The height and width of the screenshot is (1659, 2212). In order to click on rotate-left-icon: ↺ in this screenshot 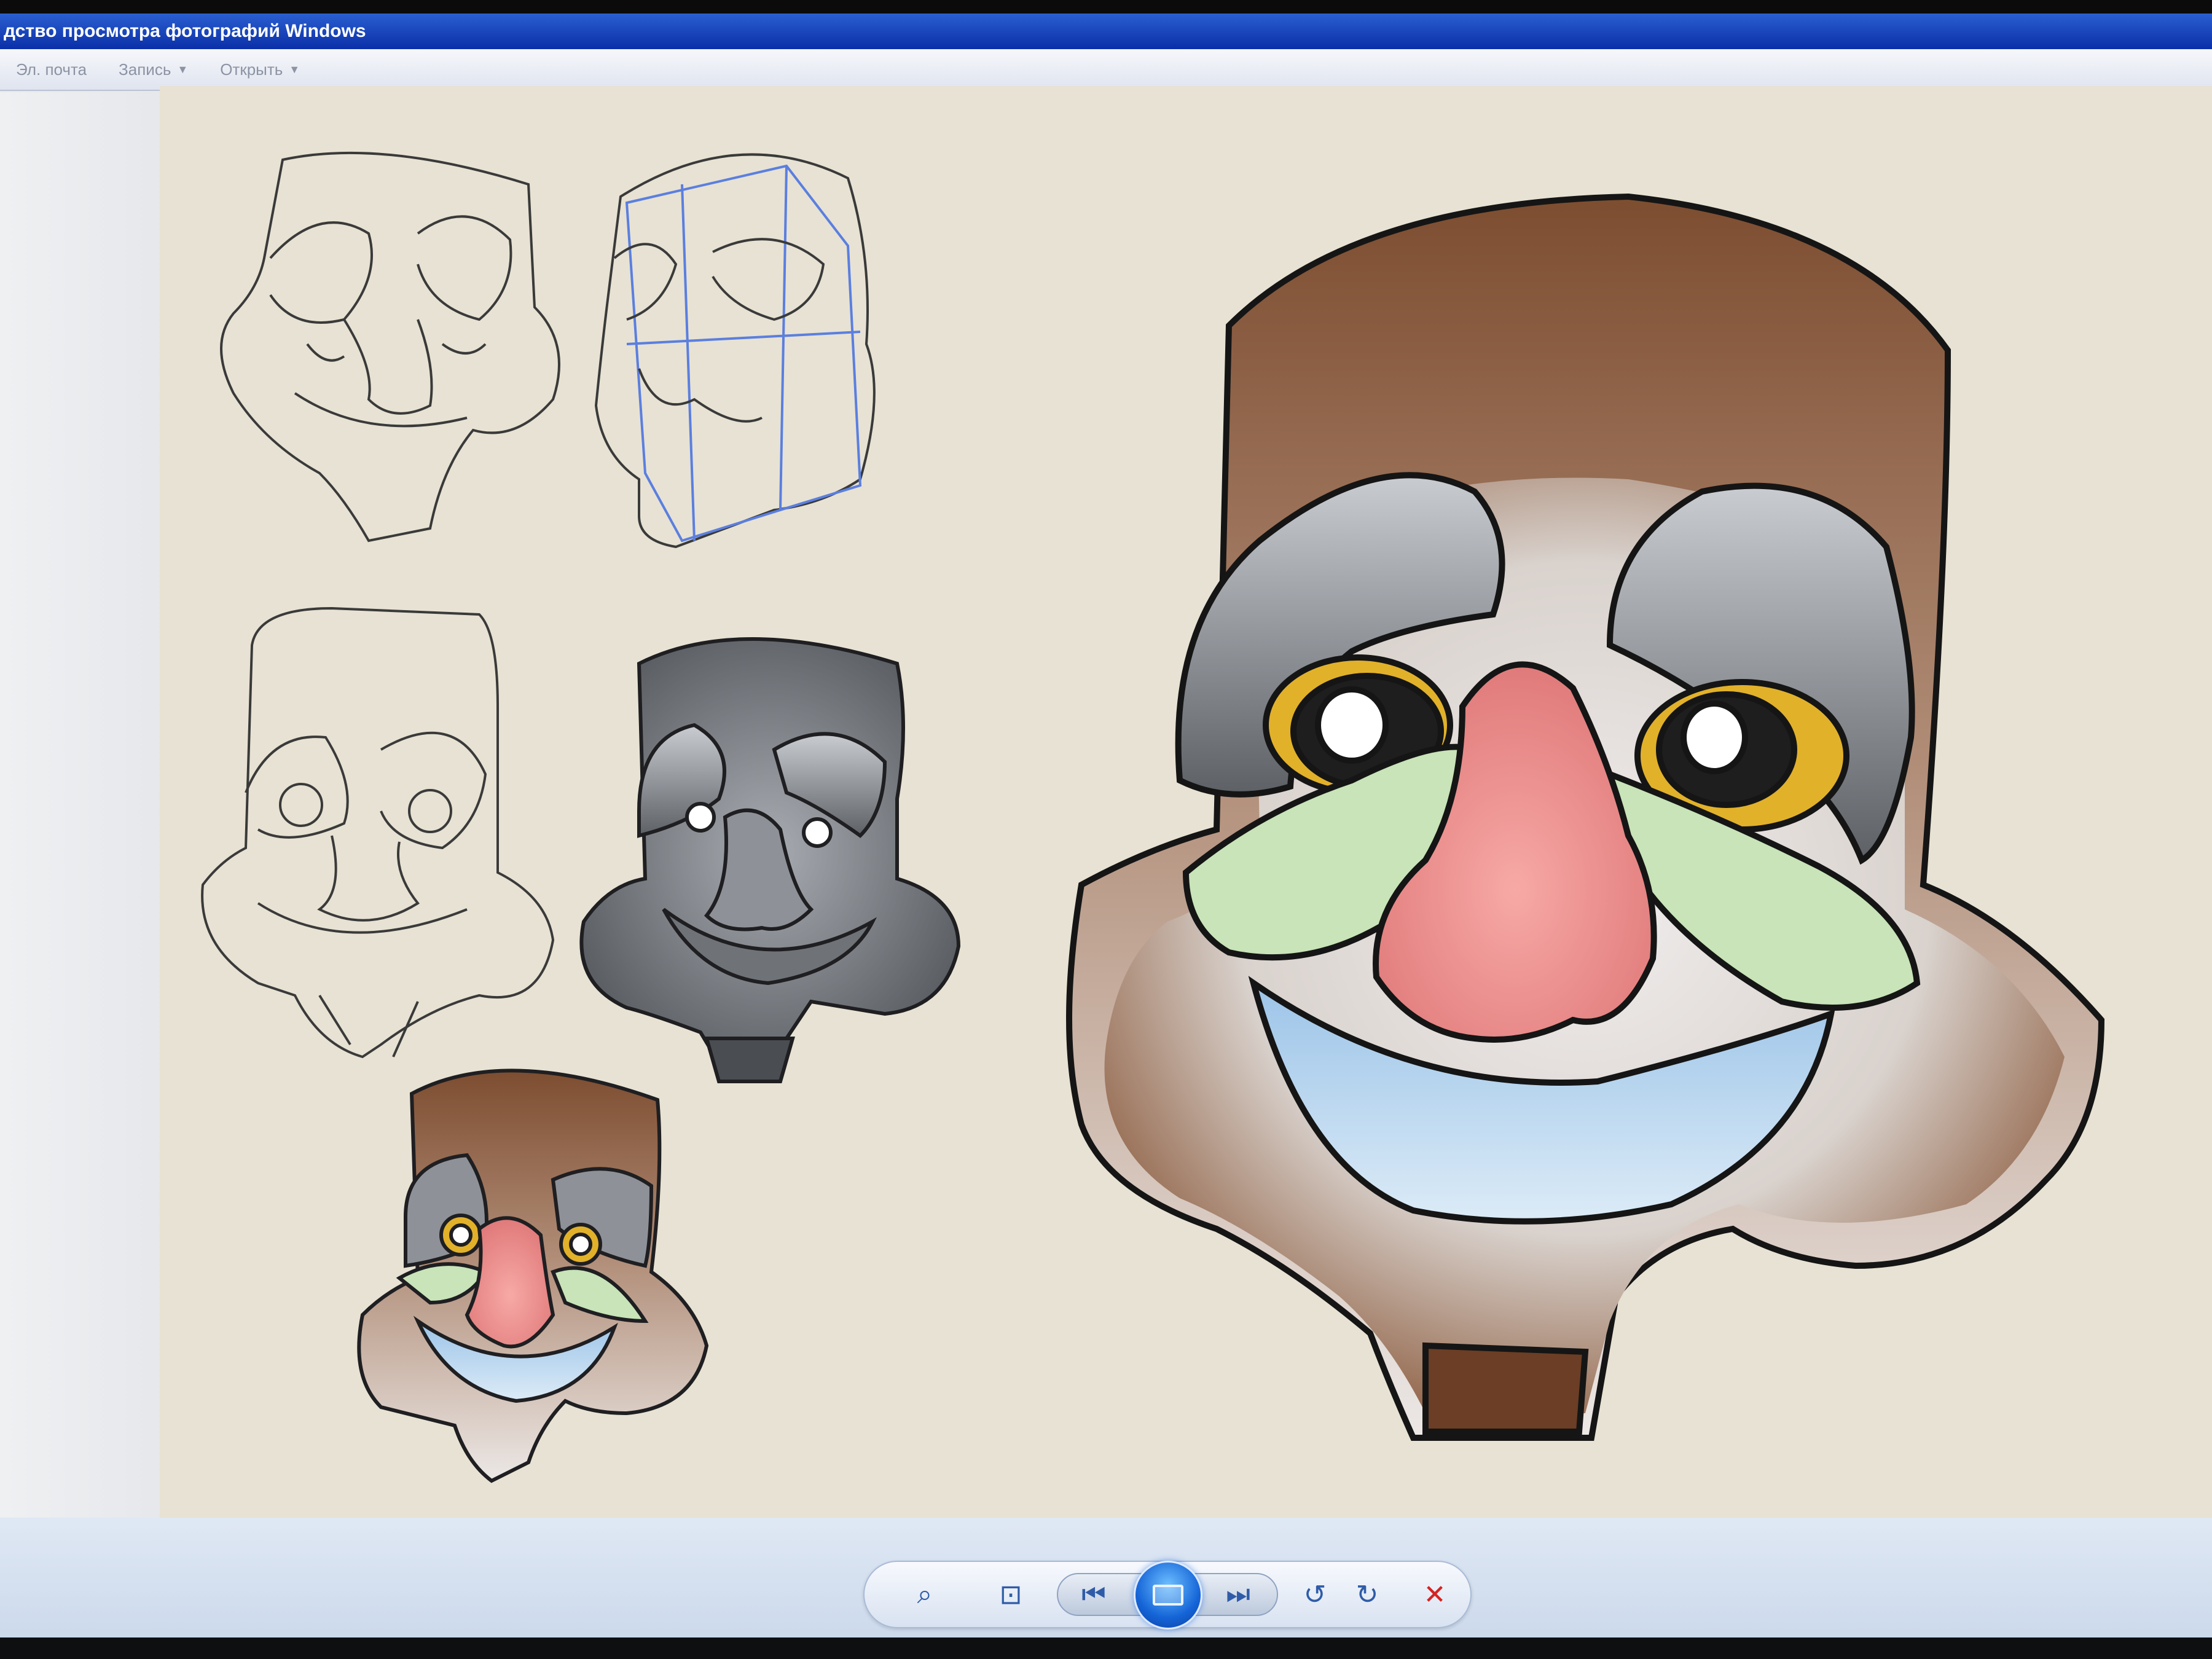, I will do `click(1314, 1594)`.